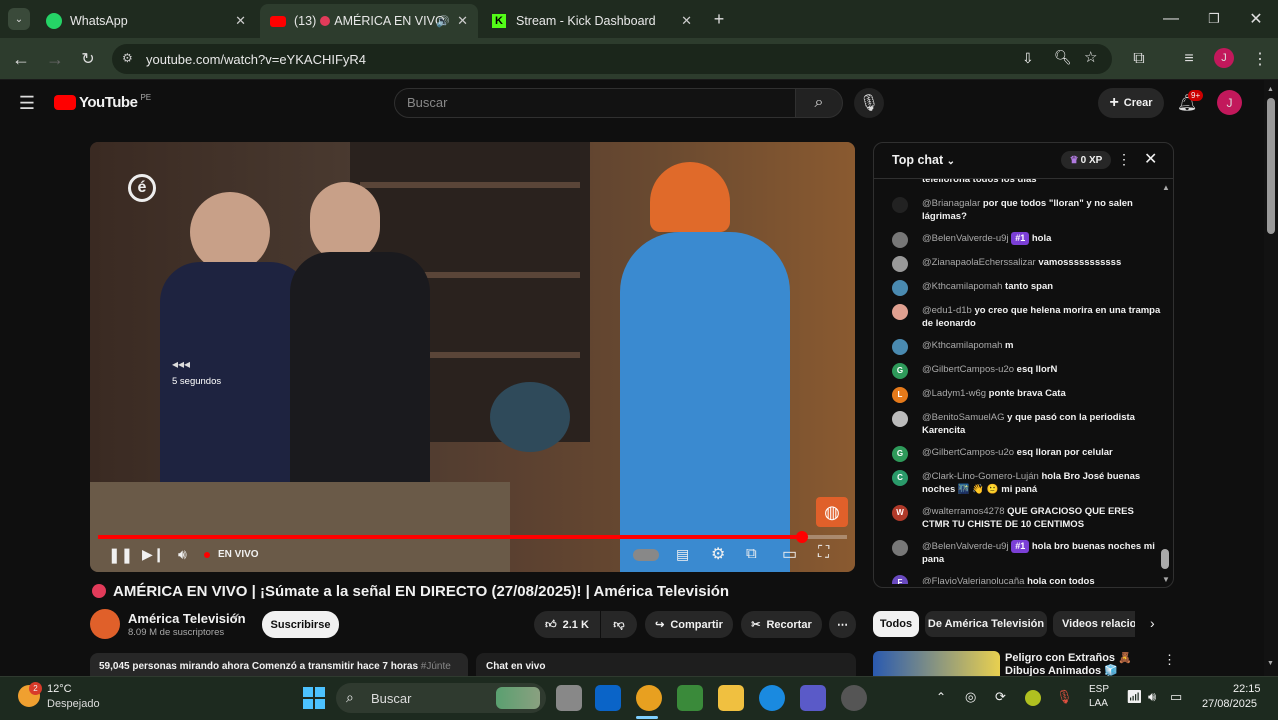 This screenshot has height=720, width=1278. Describe the element at coordinates (595, 103) in the screenshot. I see `search-input: Buscar` at that location.